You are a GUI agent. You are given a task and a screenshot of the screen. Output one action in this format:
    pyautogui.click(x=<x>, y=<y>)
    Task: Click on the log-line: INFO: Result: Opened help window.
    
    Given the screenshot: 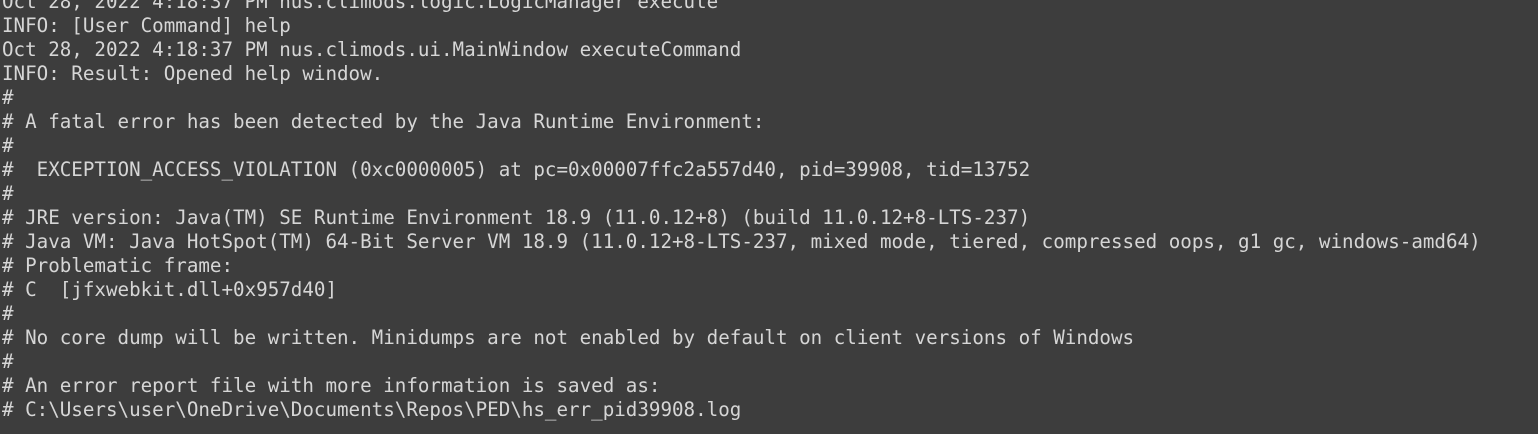 What is the action you would take?
    pyautogui.click(x=193, y=73)
    